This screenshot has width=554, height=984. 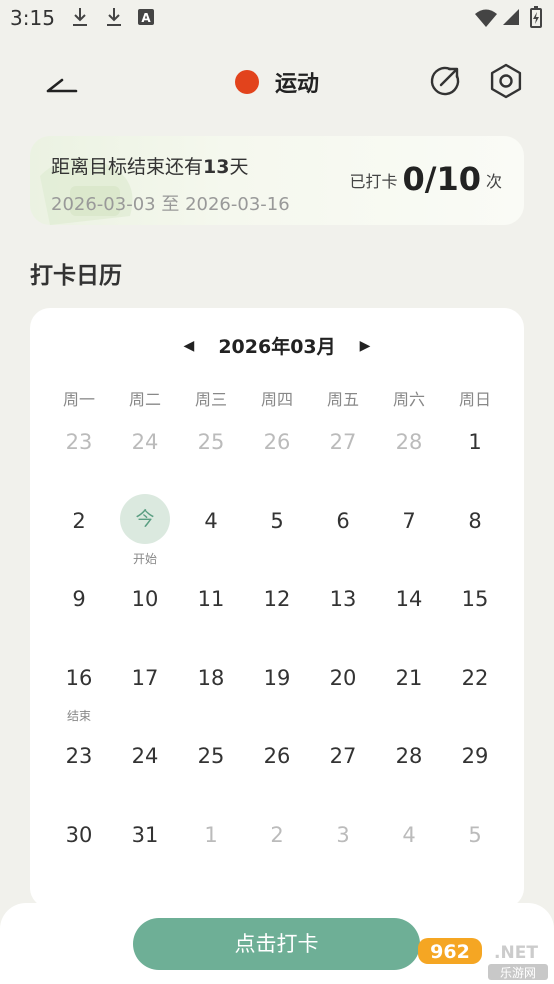 What do you see at coordinates (277, 677) in the screenshot?
I see `day-number: 19` at bounding box center [277, 677].